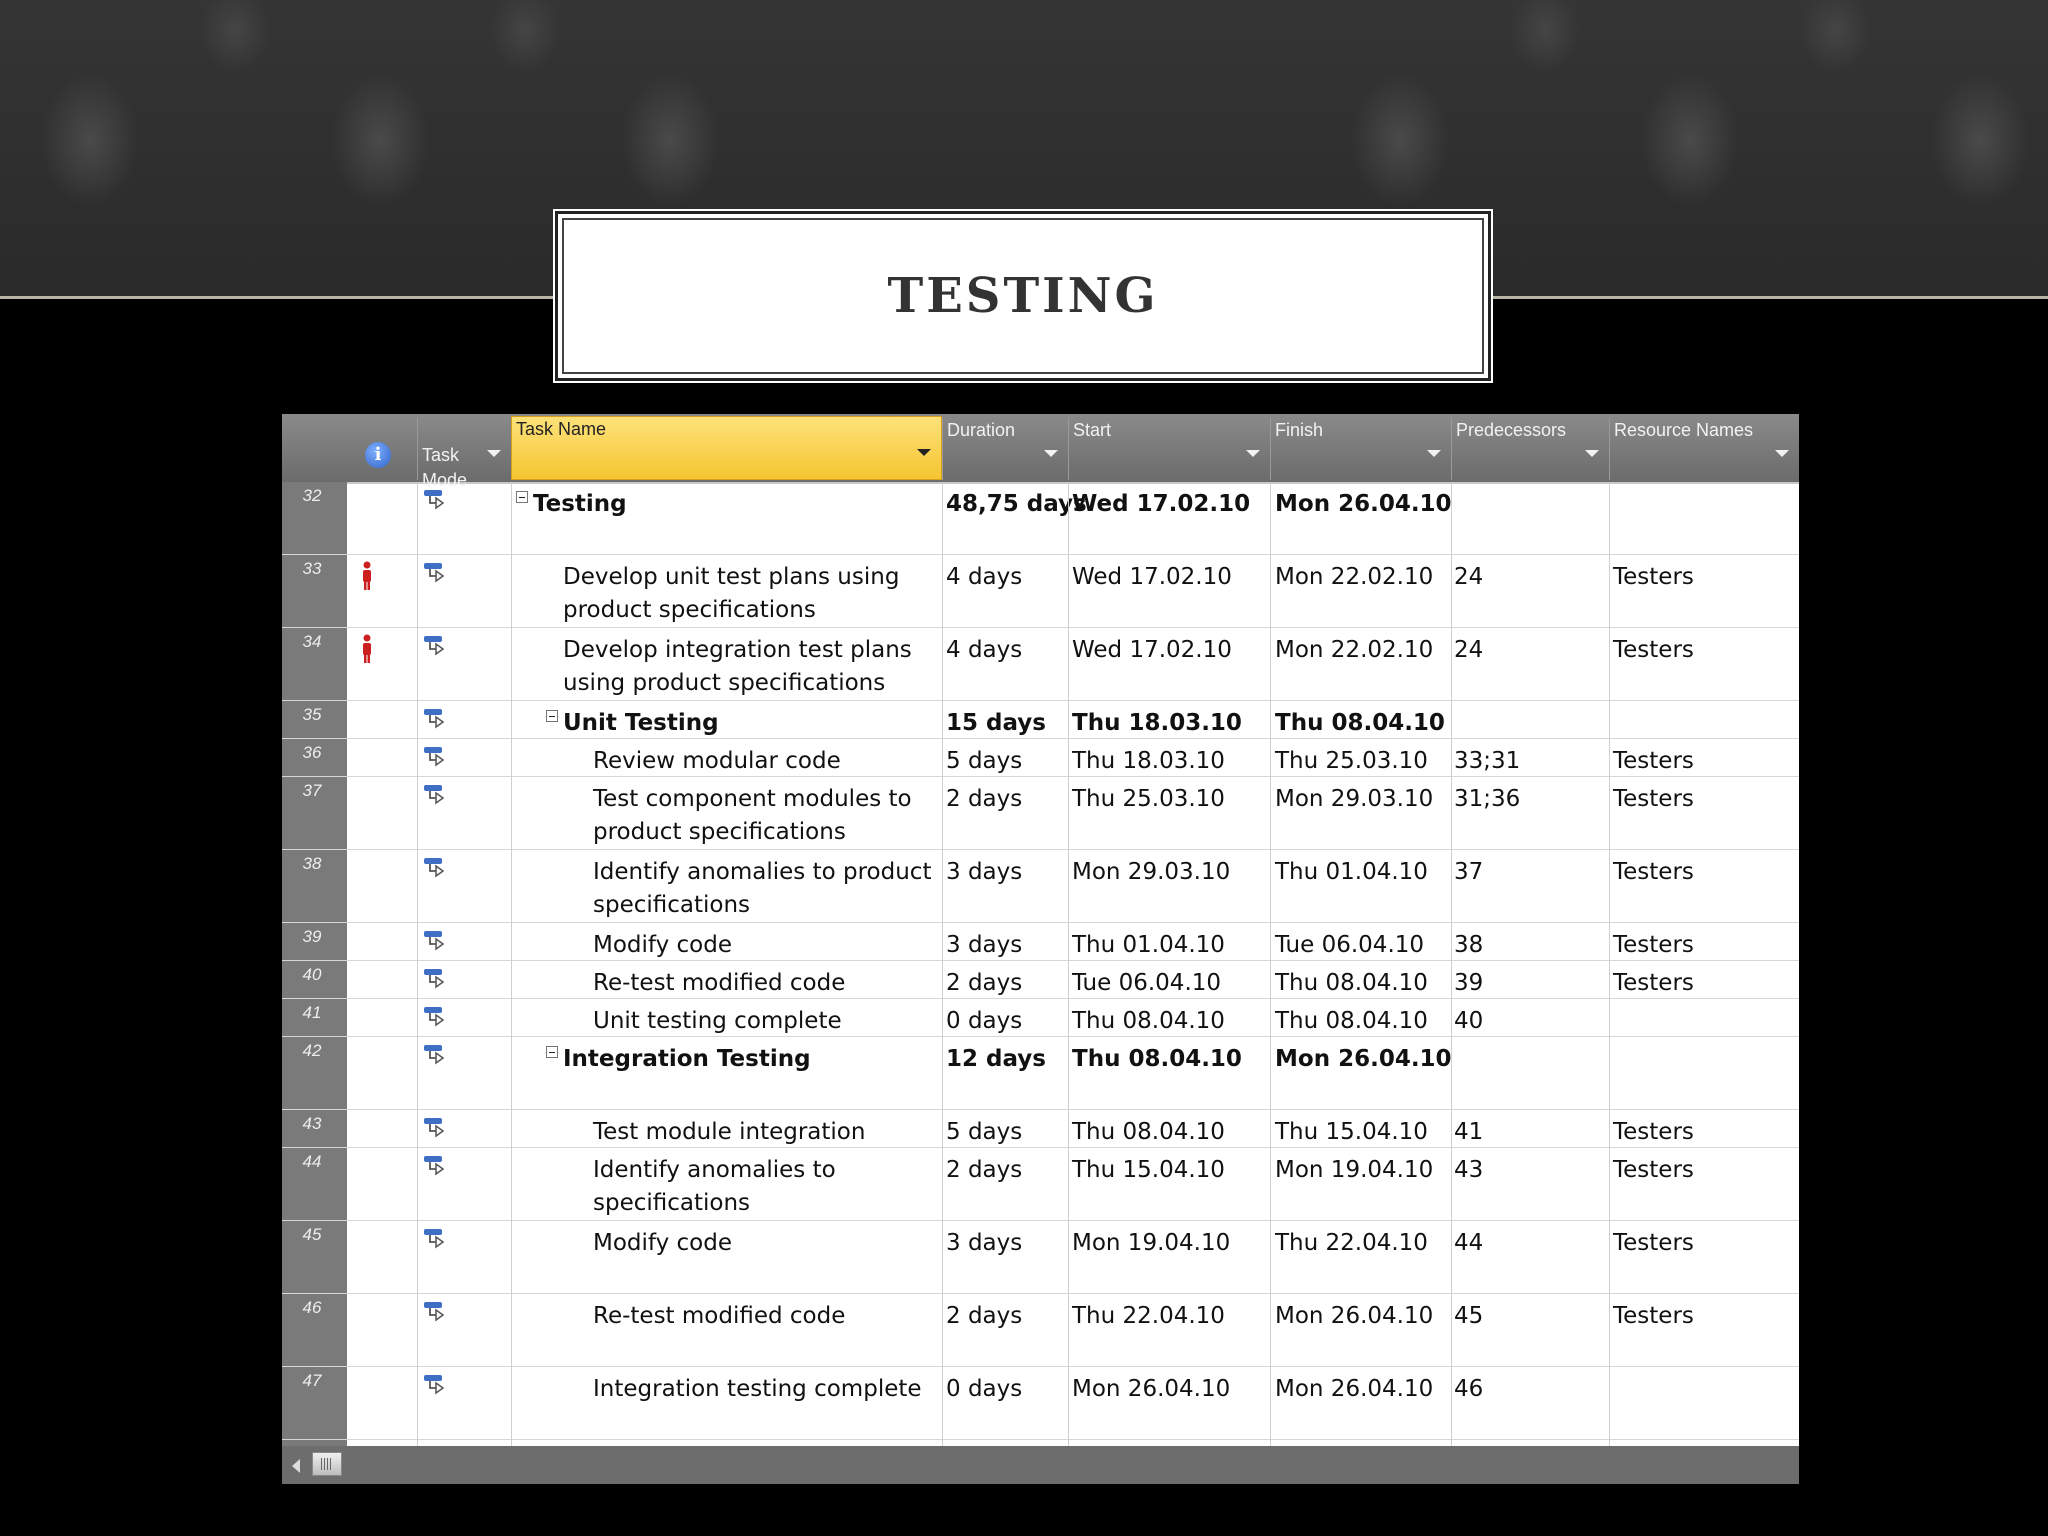 This screenshot has width=2048, height=1536. What do you see at coordinates (984, 945) in the screenshot?
I see `task-duration: 3 days` at bounding box center [984, 945].